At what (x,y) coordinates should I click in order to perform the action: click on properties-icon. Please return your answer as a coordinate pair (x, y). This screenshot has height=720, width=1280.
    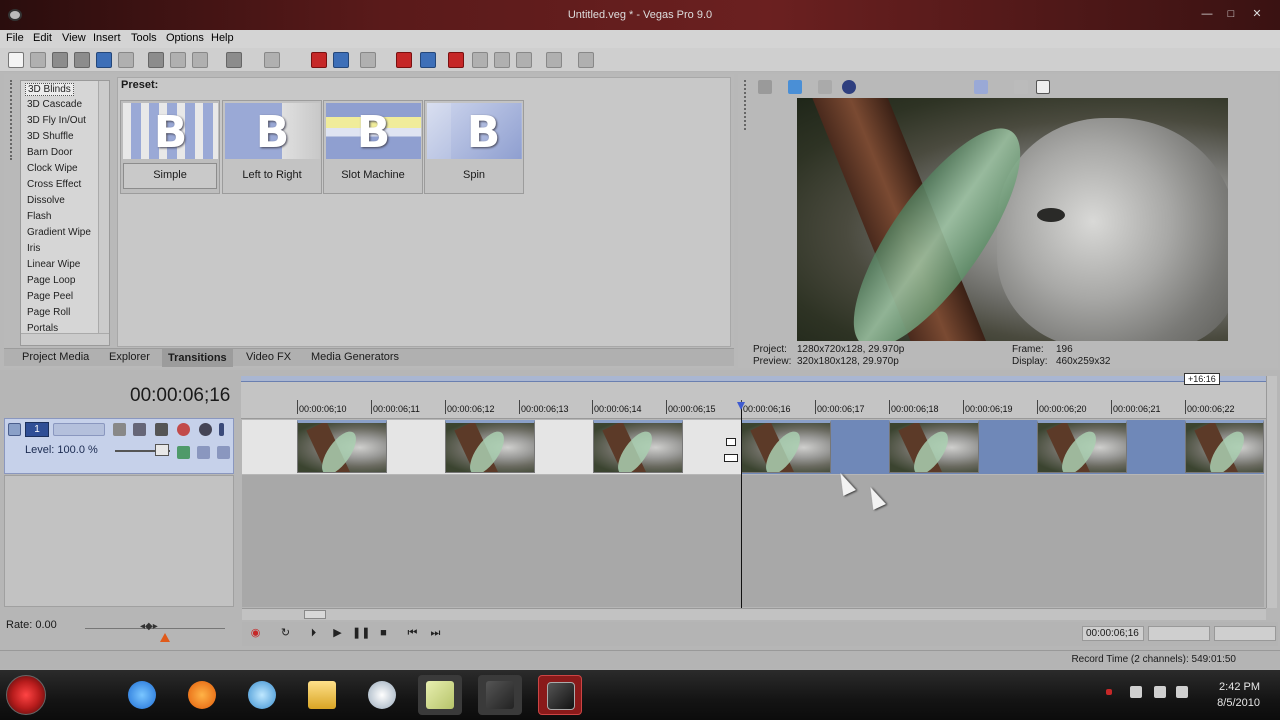
    Looking at the image, I should click on (126, 60).